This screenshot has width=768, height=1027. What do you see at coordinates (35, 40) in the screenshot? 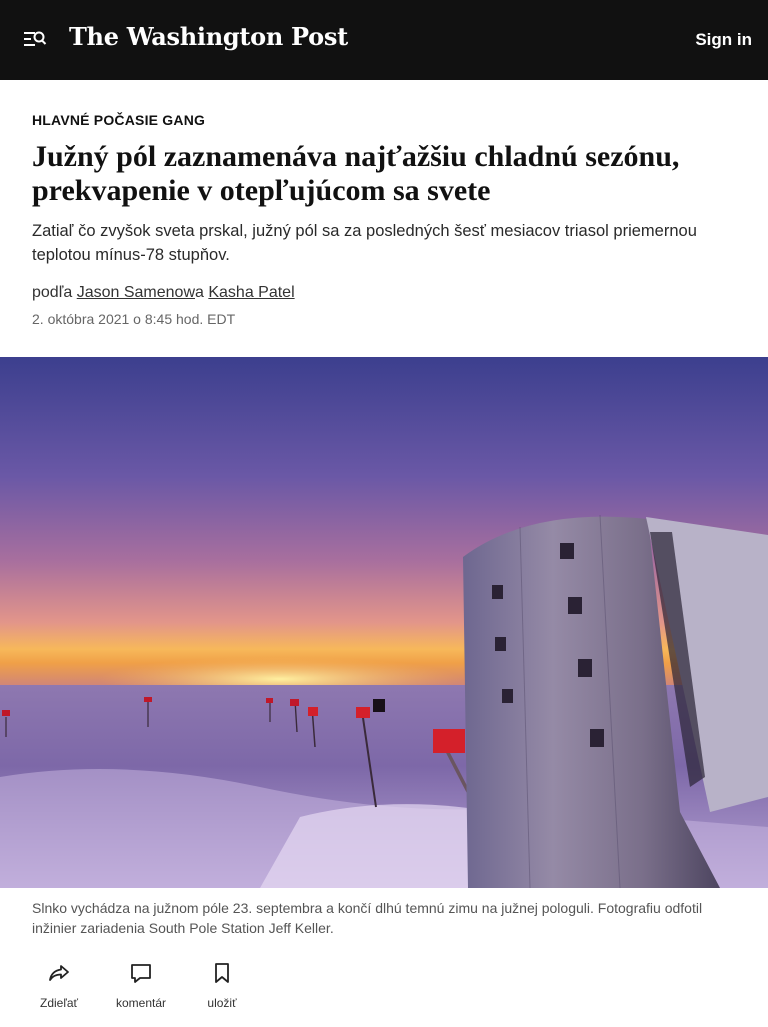
I see `menu-search-icon` at bounding box center [35, 40].